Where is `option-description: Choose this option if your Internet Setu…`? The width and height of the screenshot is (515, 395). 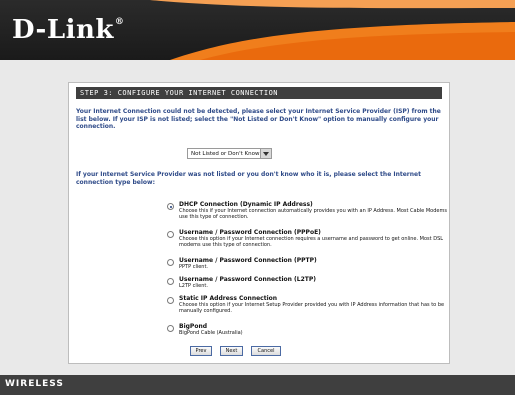
option-description: Choose this option if your Internet Setu… is located at coordinates (312, 308).